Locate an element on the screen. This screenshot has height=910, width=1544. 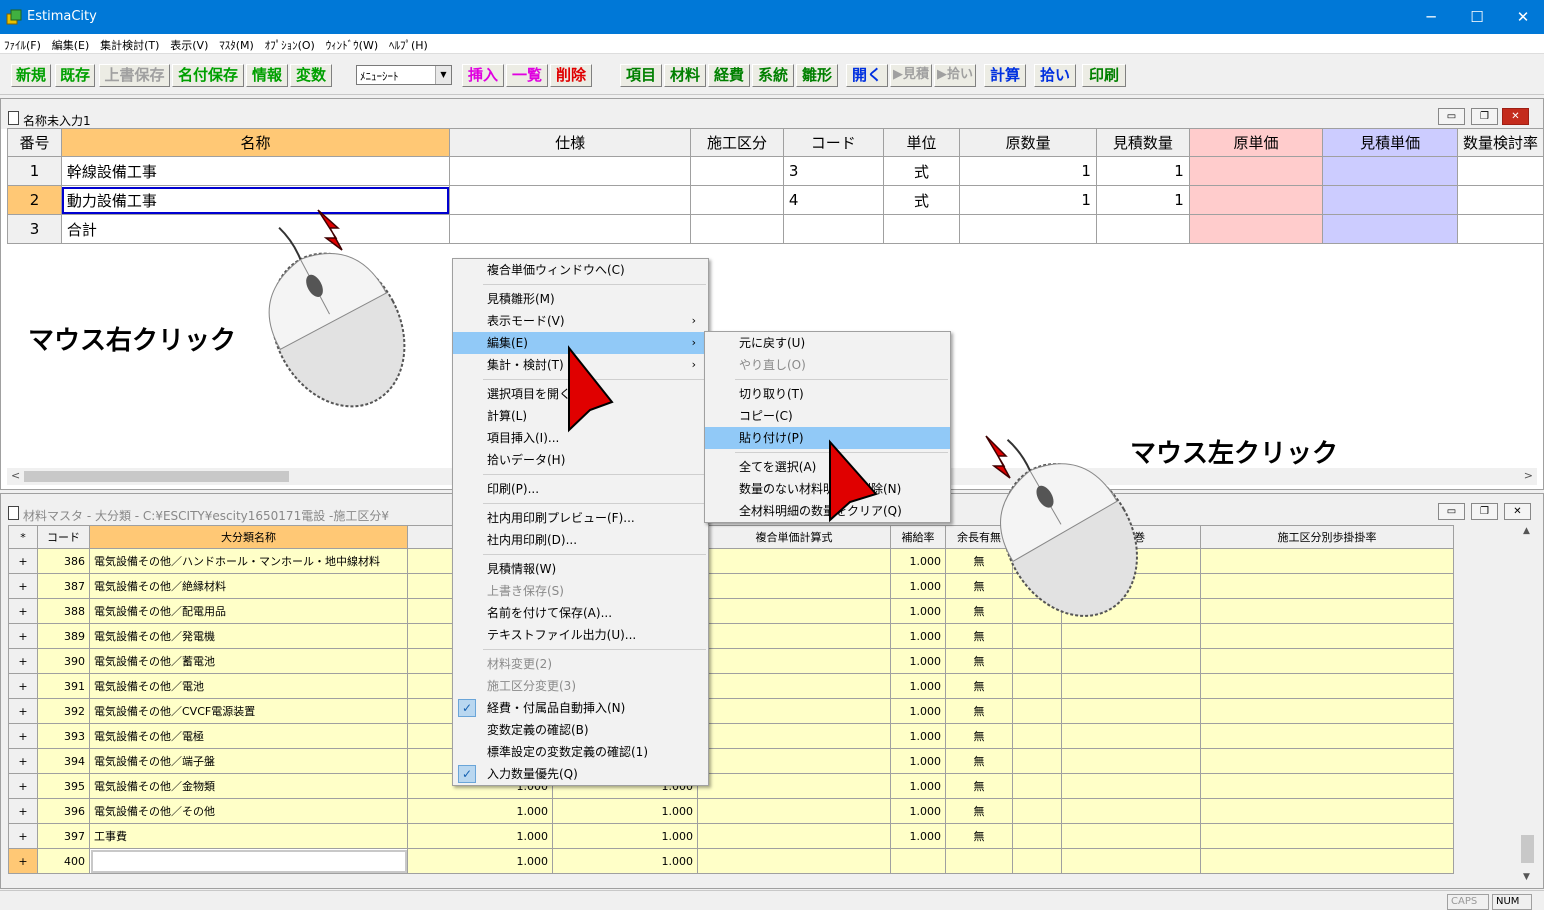
menu-item: 施工区分変更(3) is located at coordinates (580, 686).